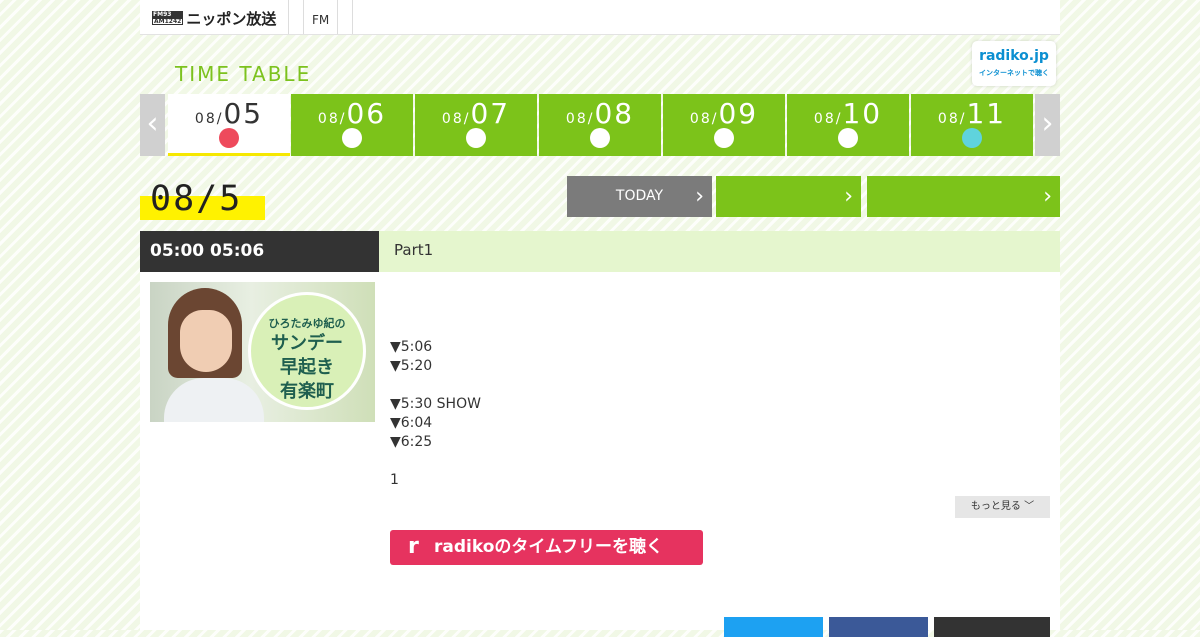 The image size is (1200, 637). I want to click on host-body, so click(214, 400).